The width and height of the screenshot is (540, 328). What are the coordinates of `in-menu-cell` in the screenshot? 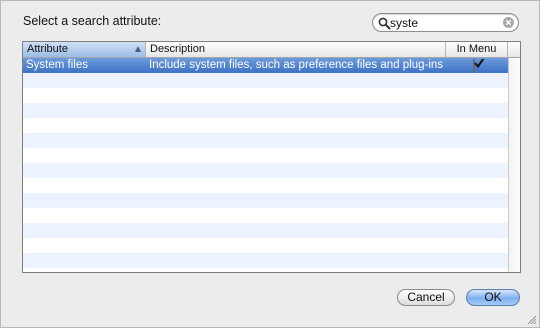 It's located at (479, 66).